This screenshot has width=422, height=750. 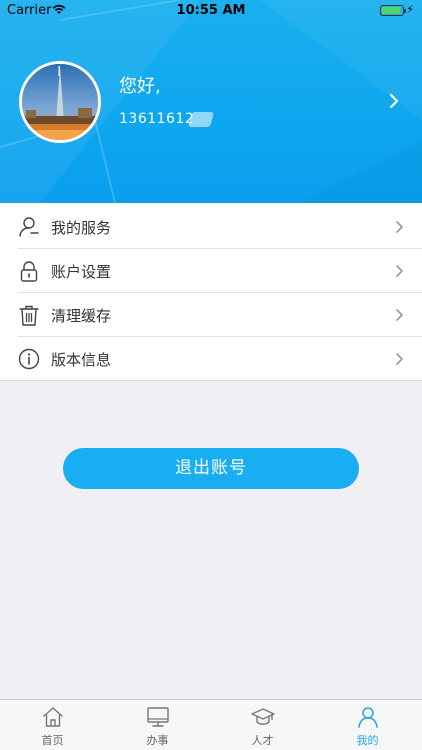 What do you see at coordinates (29, 271) in the screenshot?
I see `lock-icon` at bounding box center [29, 271].